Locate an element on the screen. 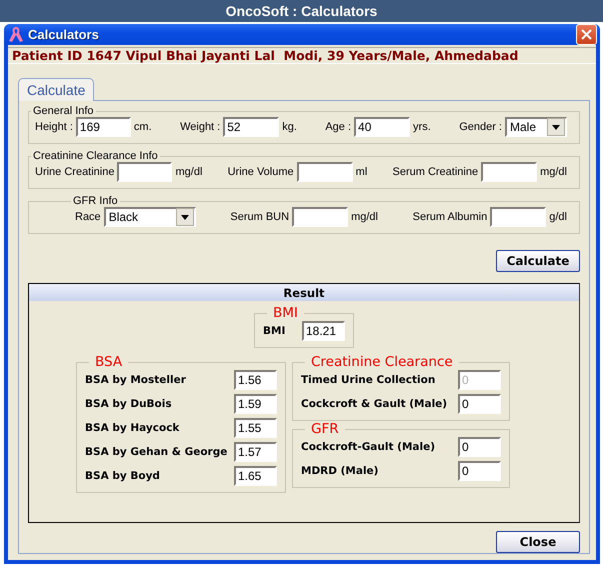 The width and height of the screenshot is (603, 570). close-button: Close is located at coordinates (538, 542).